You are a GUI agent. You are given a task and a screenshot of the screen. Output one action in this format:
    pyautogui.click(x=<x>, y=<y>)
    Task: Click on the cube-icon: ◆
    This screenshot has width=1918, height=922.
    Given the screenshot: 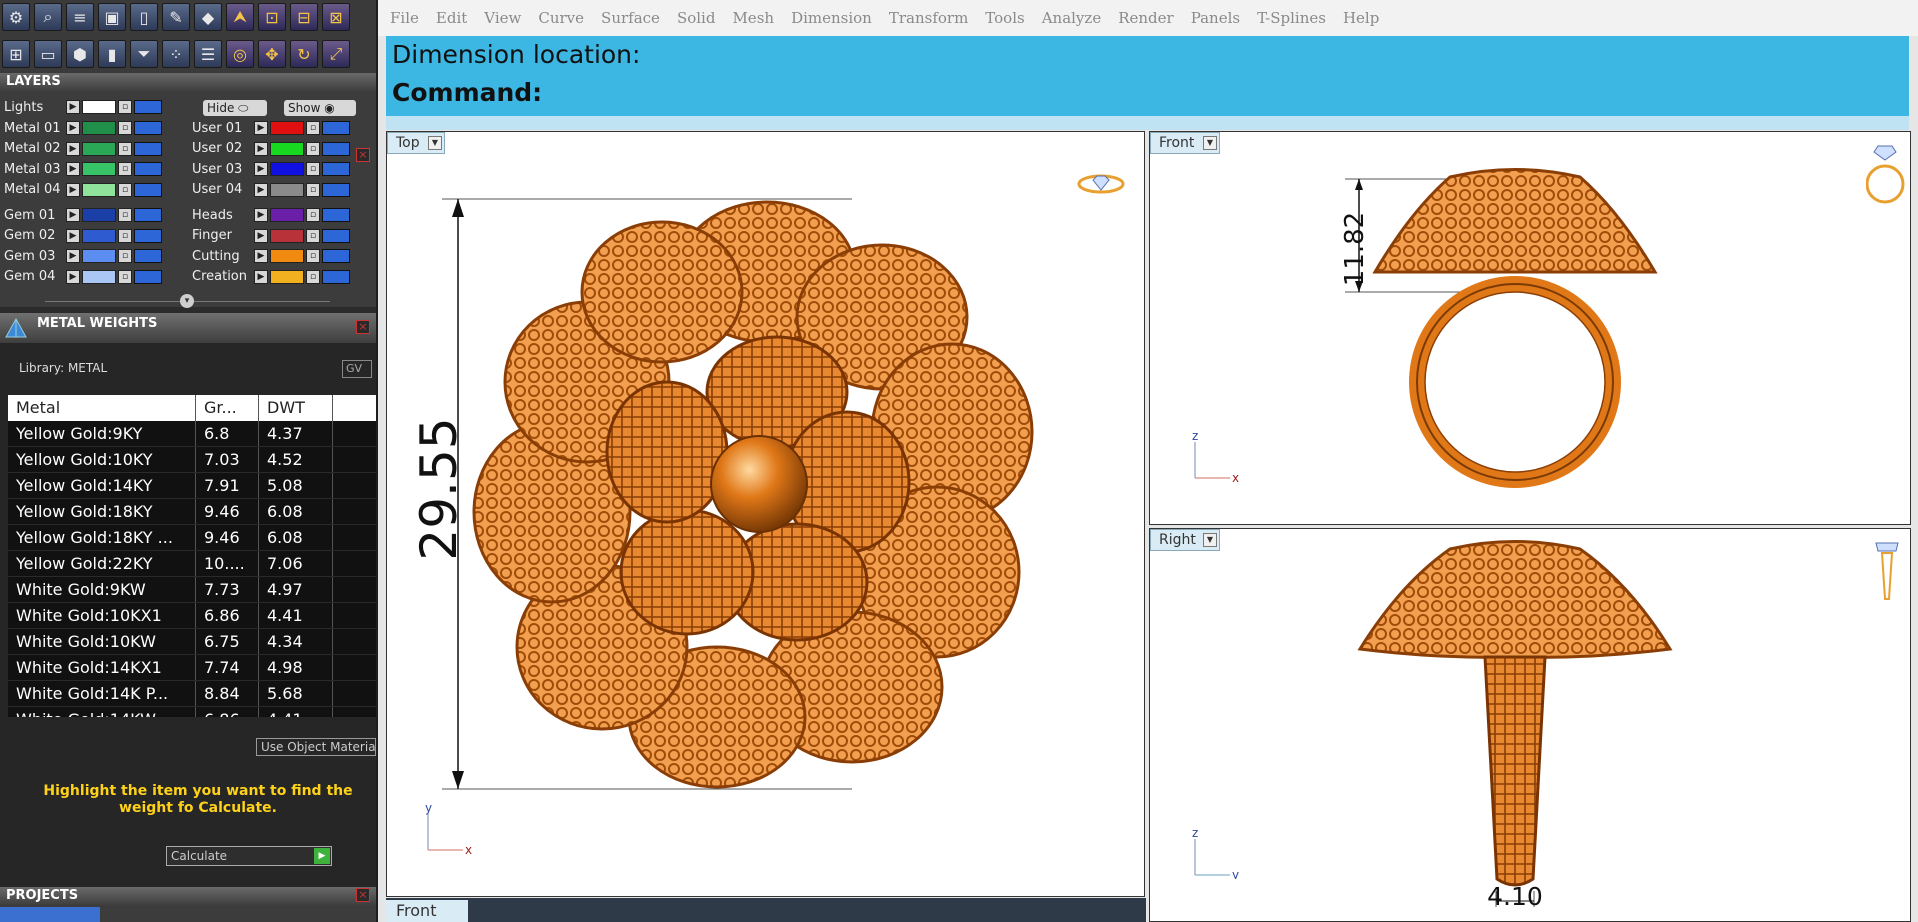 What is the action you would take?
    pyautogui.click(x=208, y=17)
    